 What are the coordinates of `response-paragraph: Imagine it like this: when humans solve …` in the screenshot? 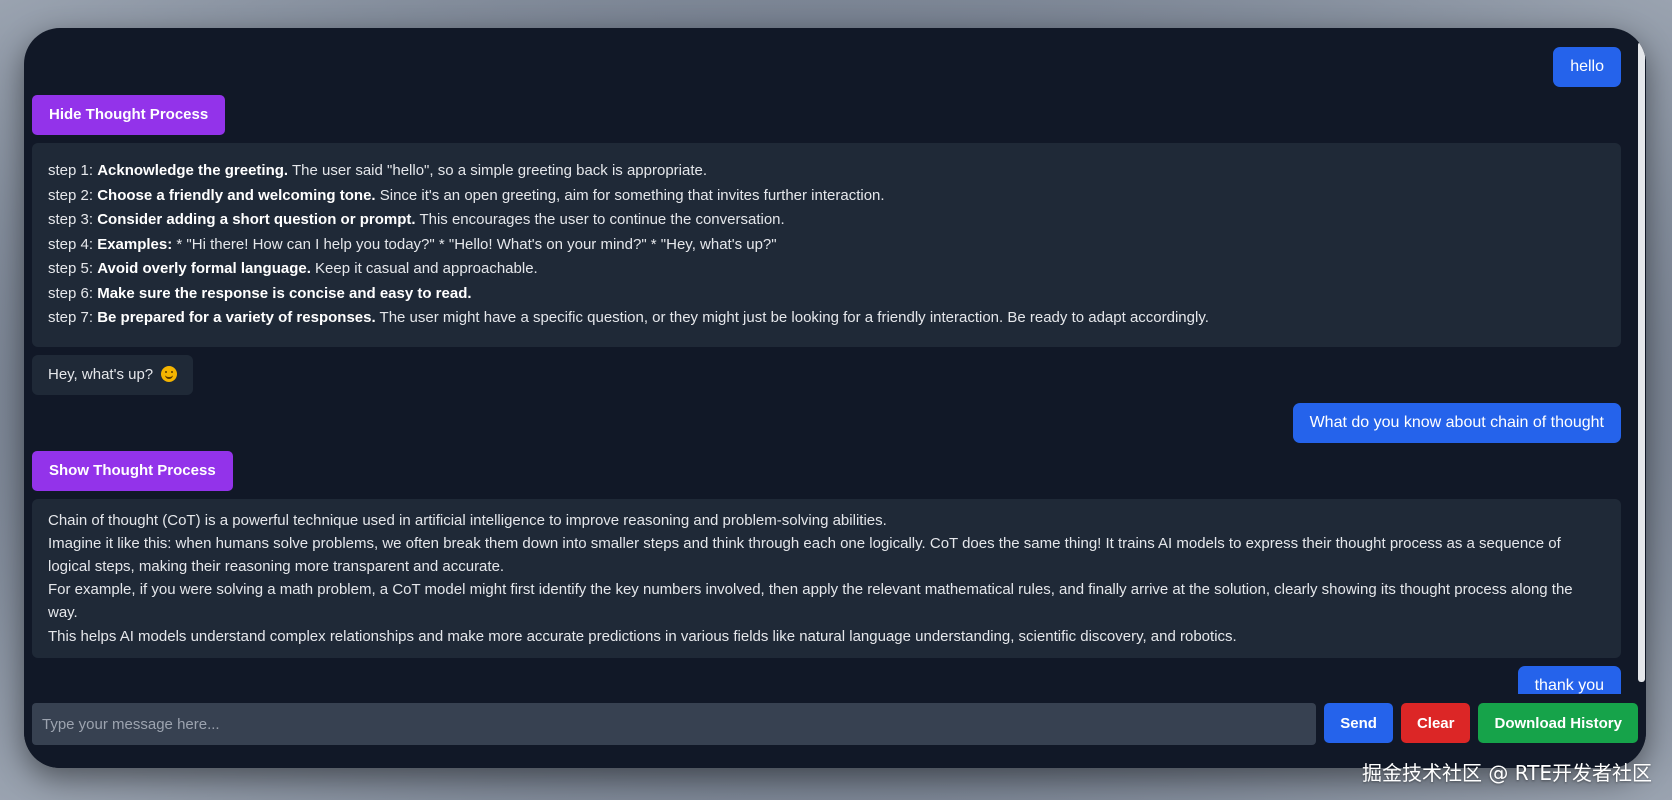 It's located at (804, 554).